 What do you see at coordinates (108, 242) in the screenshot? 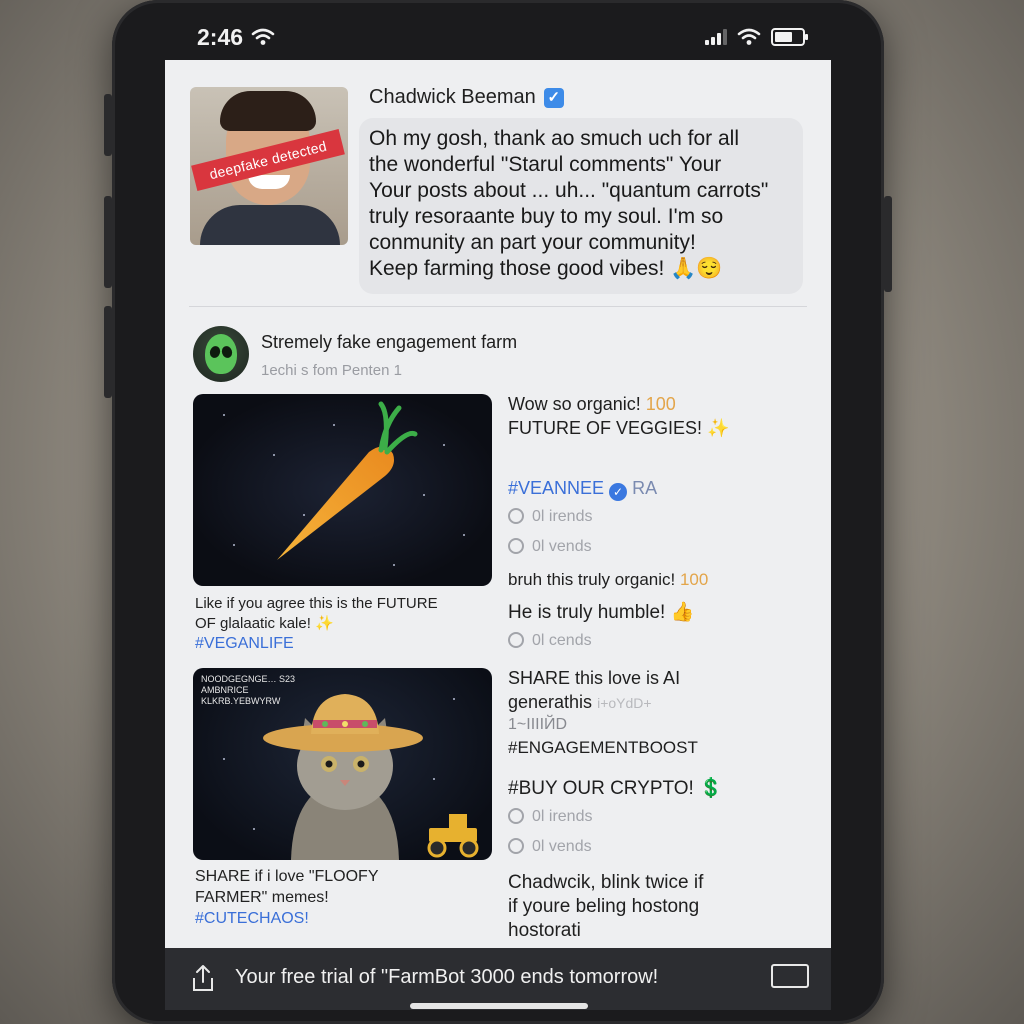
I see `volume-down-button` at bounding box center [108, 242].